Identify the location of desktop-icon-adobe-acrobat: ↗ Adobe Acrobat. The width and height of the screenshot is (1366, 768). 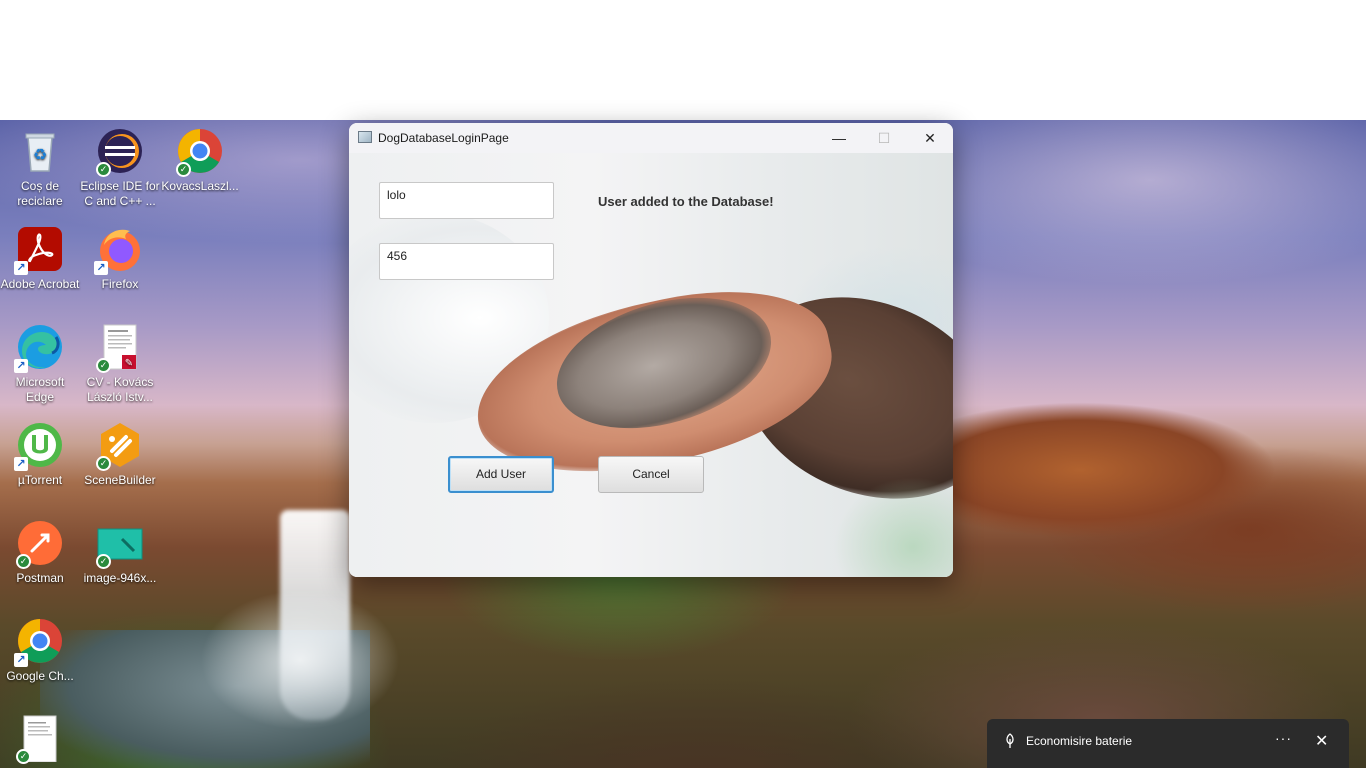
(40, 258).